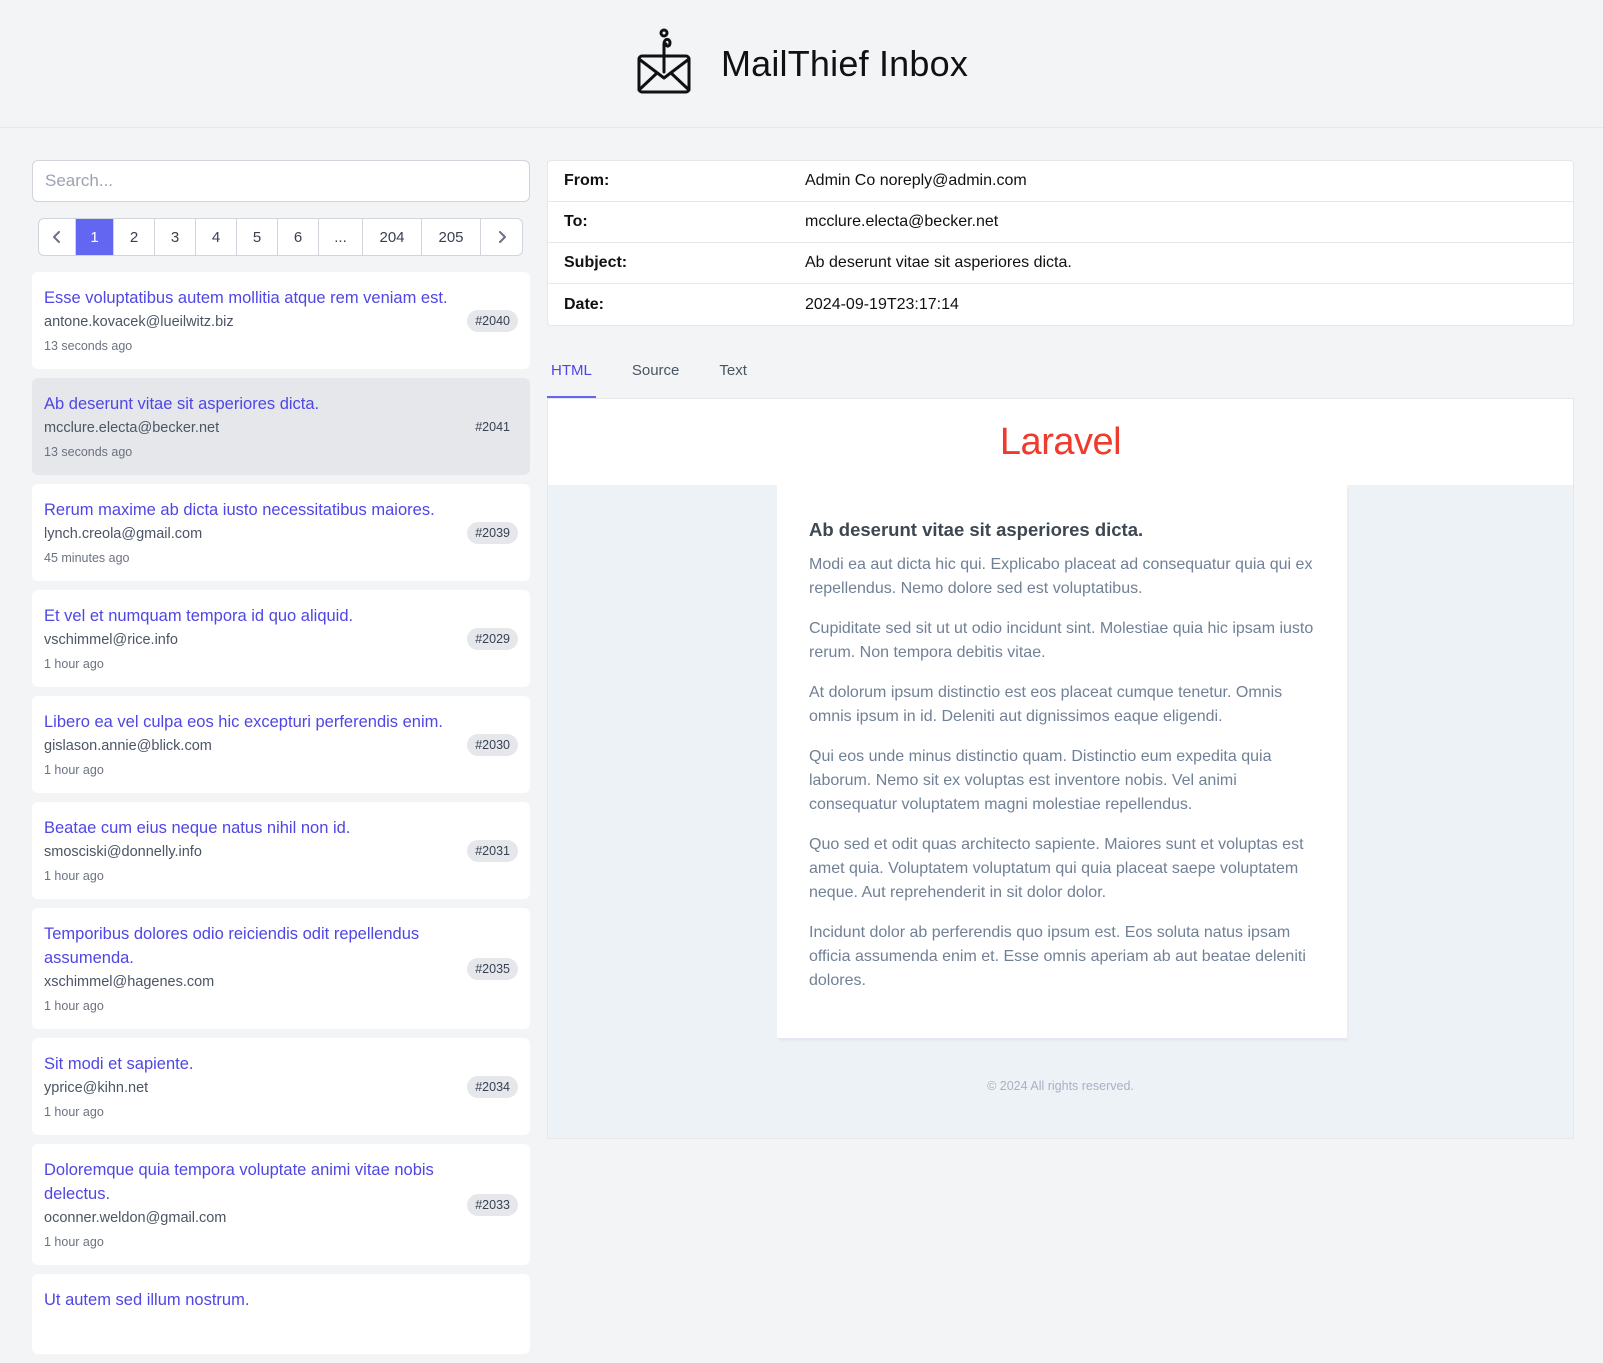  What do you see at coordinates (281, 1314) in the screenshot?
I see `mail-list-item: Ut autem sed illum nostrum.` at bounding box center [281, 1314].